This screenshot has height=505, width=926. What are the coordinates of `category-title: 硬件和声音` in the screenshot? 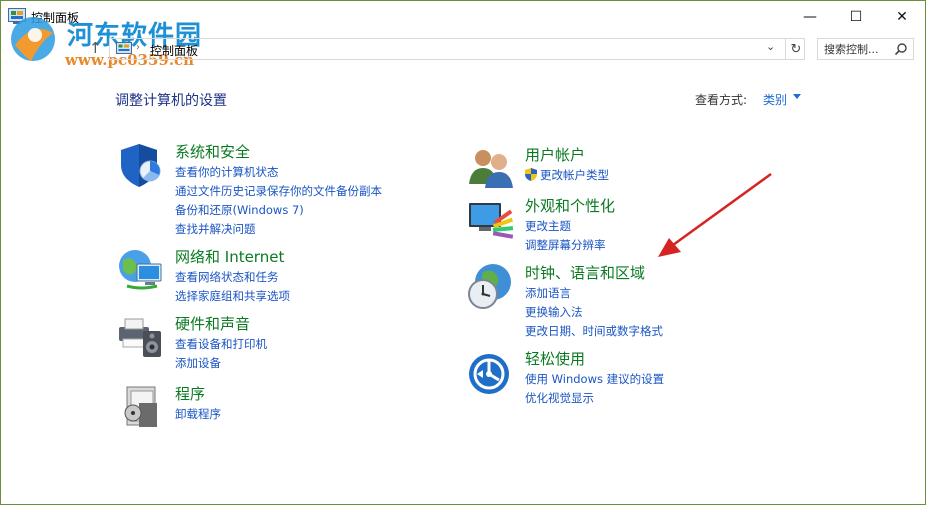 It's located at (212, 323).